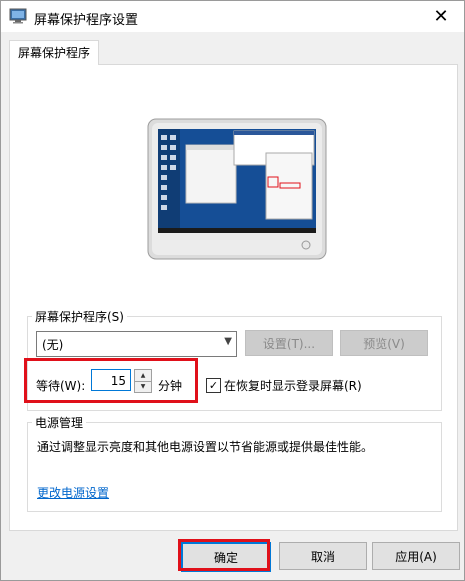  I want to click on change-power-settings-link: 更改电源设置, so click(73, 492).